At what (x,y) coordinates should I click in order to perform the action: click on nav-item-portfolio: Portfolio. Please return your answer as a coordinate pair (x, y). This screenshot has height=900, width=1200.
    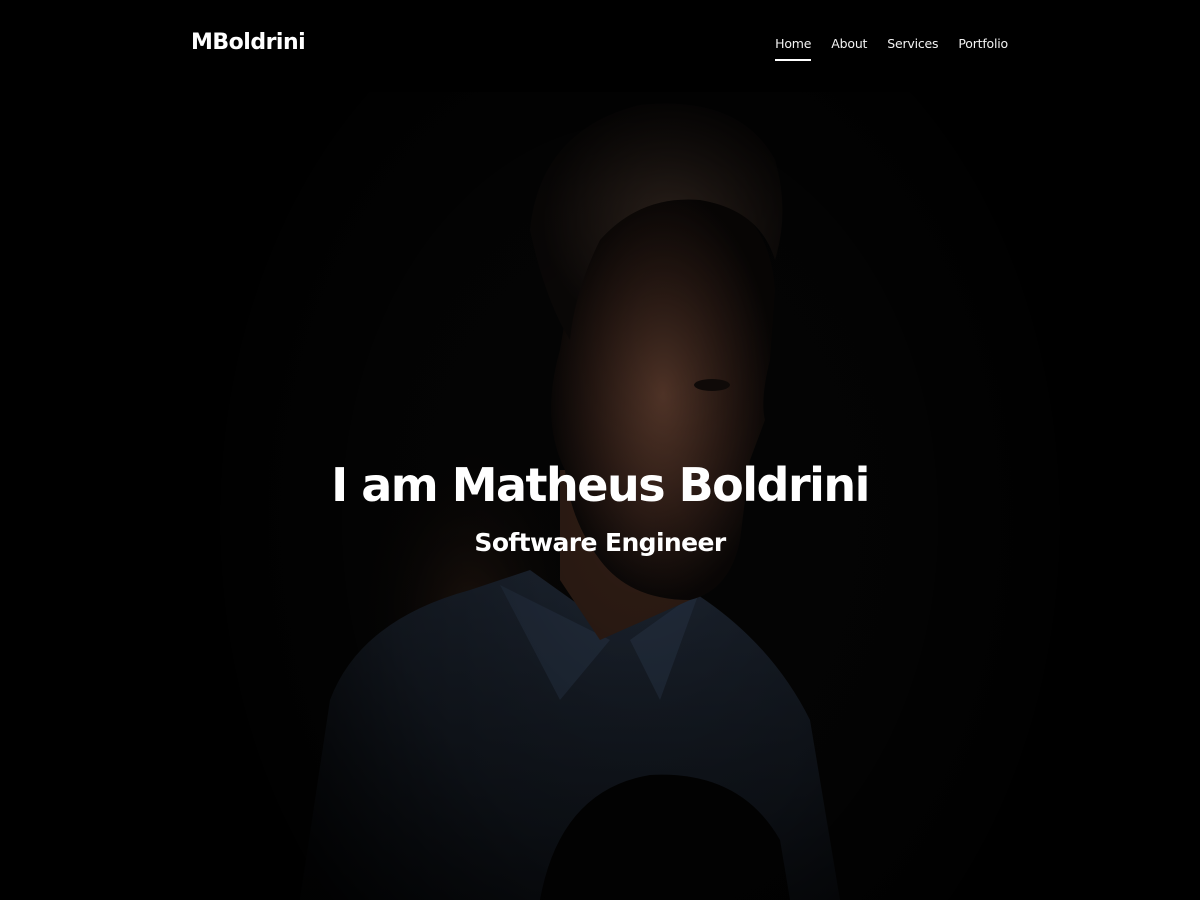
    Looking at the image, I should click on (983, 48).